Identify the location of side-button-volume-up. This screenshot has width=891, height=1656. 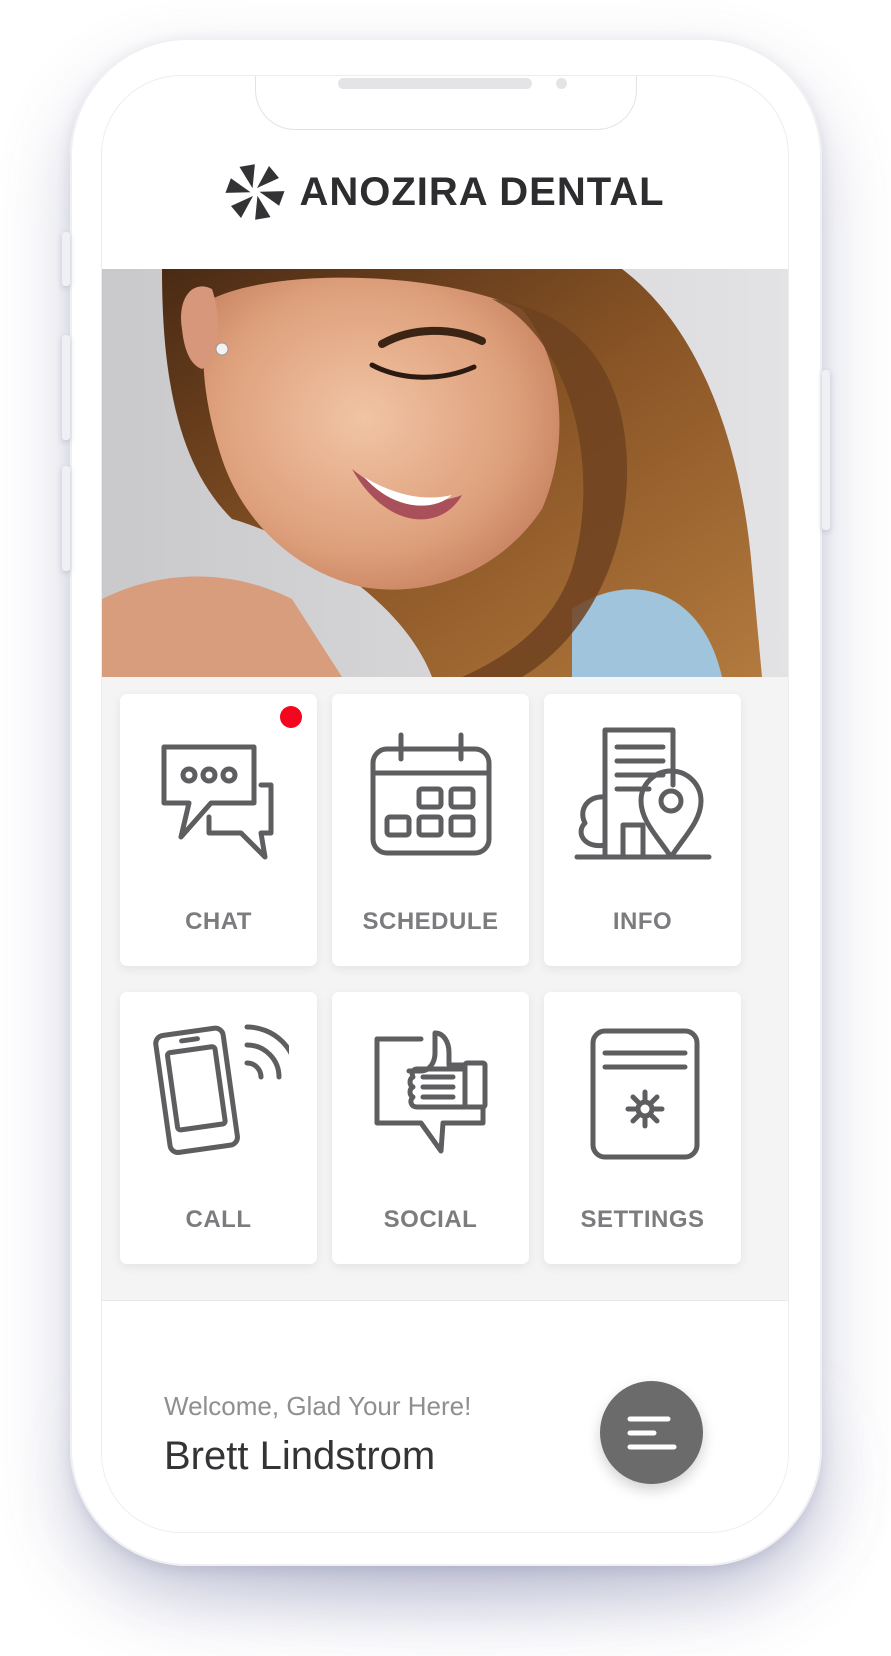
(66, 387).